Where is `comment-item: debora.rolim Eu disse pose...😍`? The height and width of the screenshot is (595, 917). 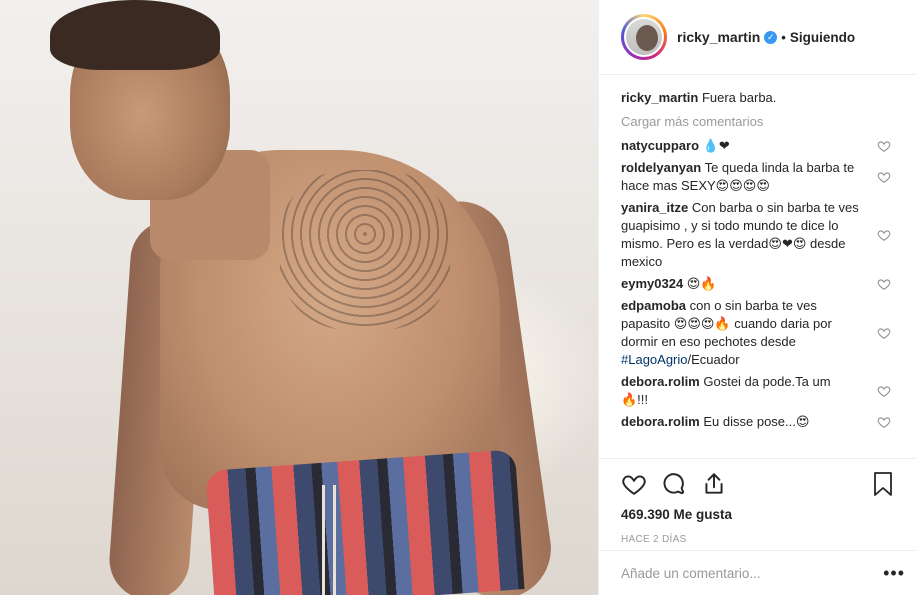 comment-item: debora.rolim Eu disse pose...😍 is located at coordinates (758, 422).